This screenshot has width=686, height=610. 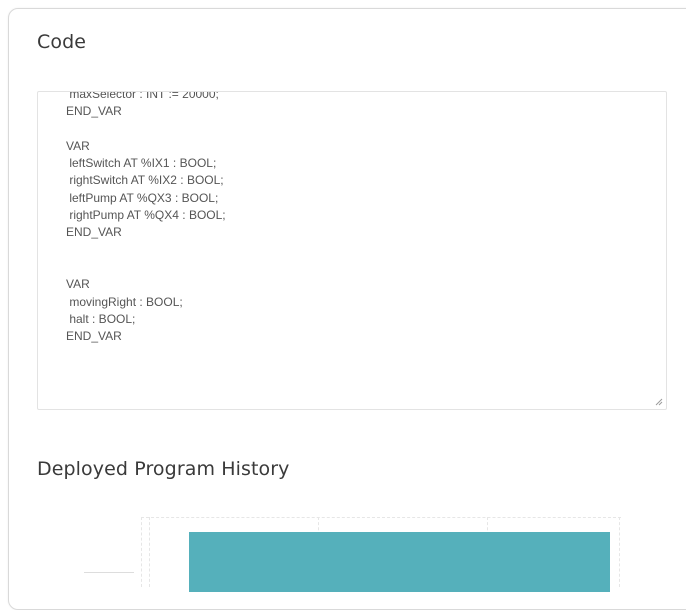 I want to click on code-line: rightPump AT %QX4 : BOOL;, so click(x=146, y=215).